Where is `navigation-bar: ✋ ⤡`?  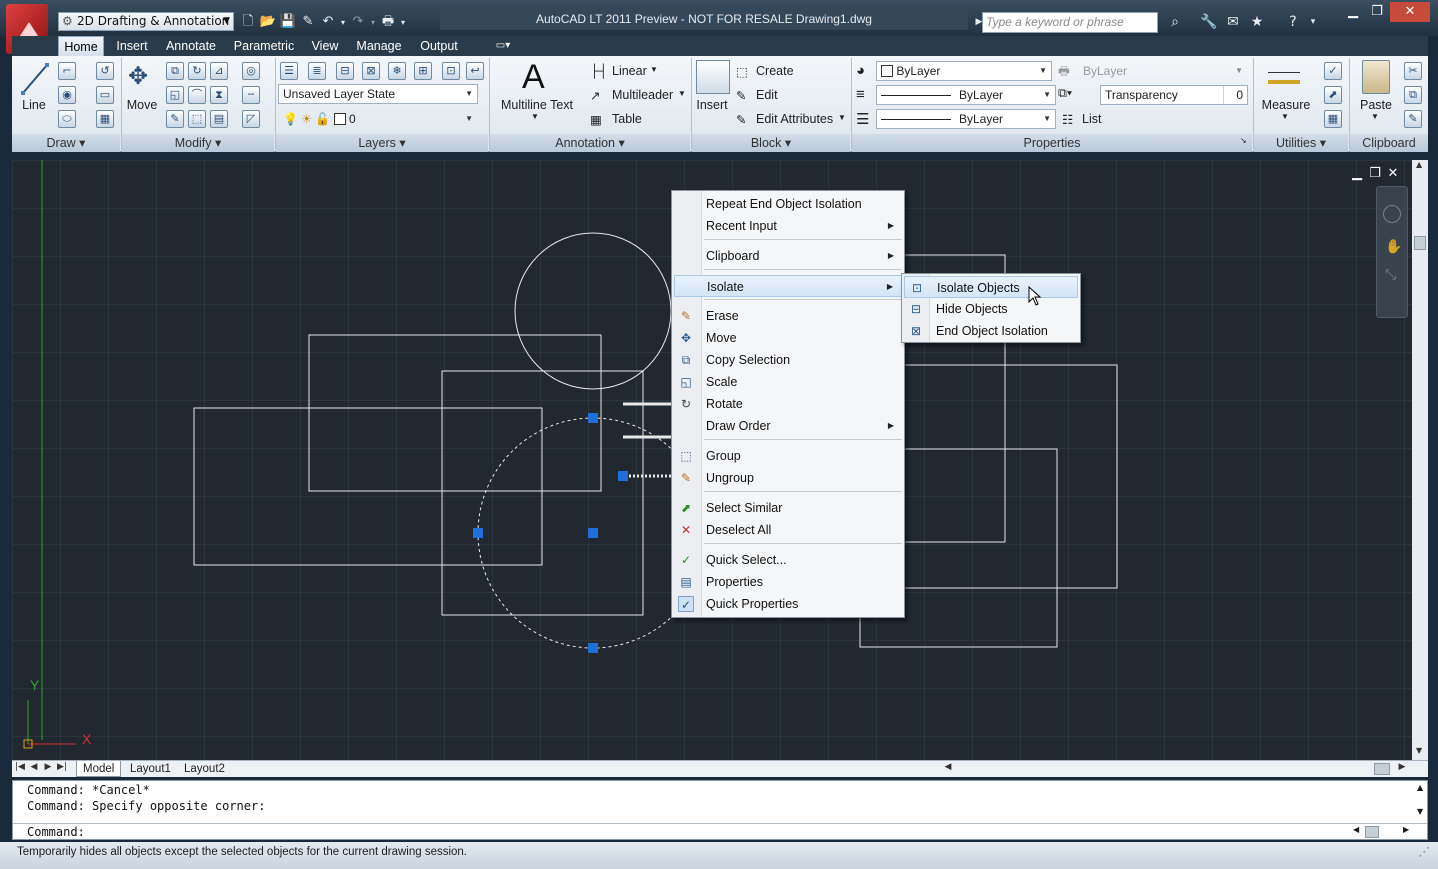 navigation-bar: ✋ ⤡ is located at coordinates (1392, 252).